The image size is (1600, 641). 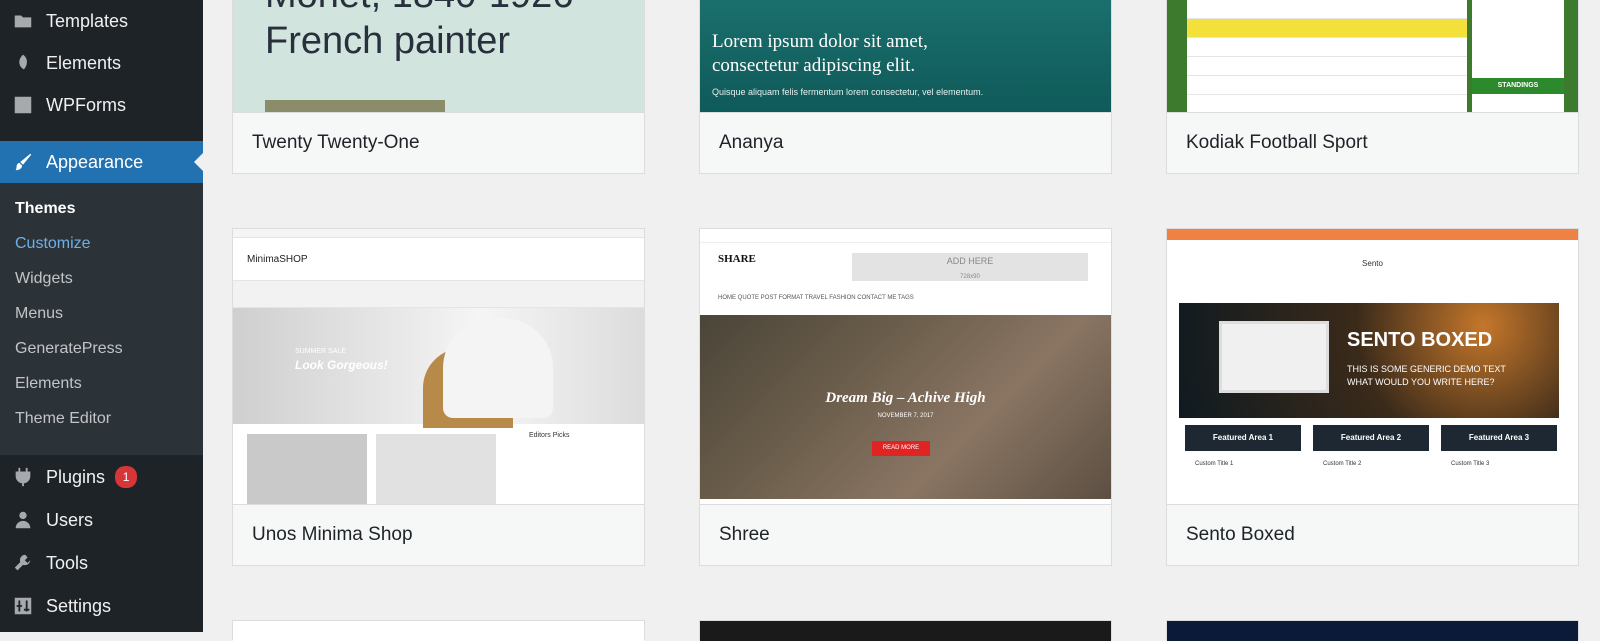 What do you see at coordinates (1470, 464) in the screenshot?
I see `preview-custom-title: Custom Title 3` at bounding box center [1470, 464].